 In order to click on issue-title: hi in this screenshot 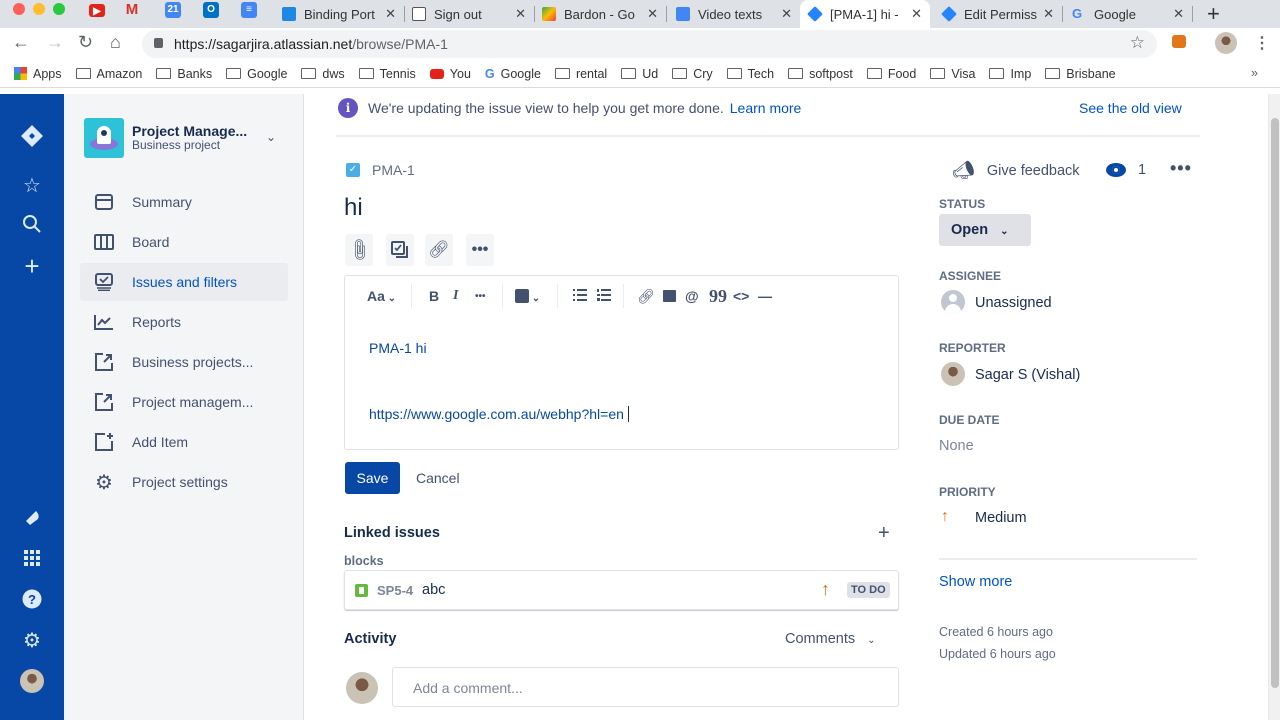, I will do `click(353, 208)`.